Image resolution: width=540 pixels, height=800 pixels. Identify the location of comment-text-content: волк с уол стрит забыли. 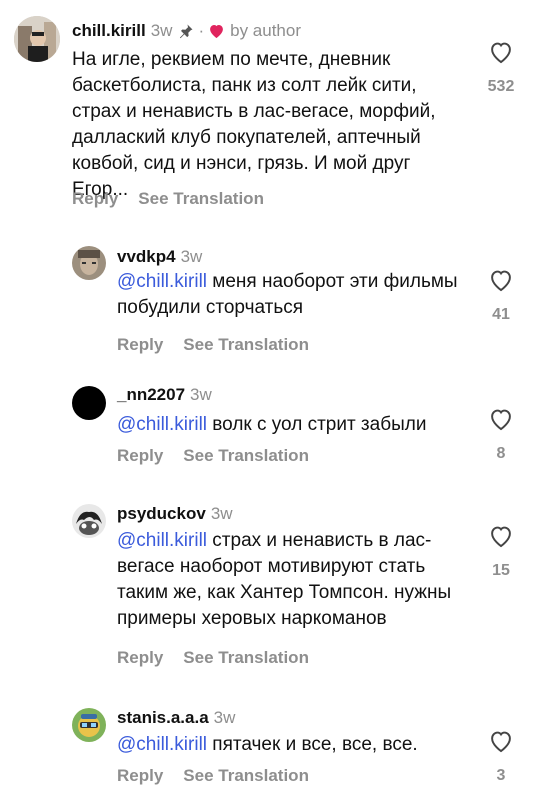
(319, 424).